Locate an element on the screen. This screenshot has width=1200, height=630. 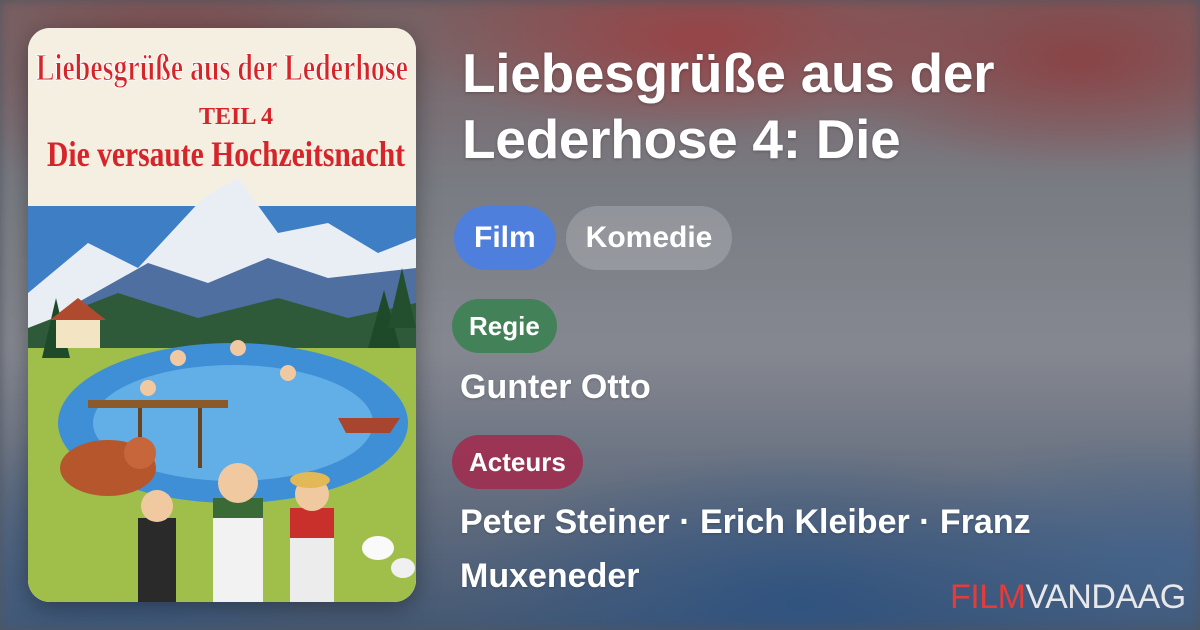
actors-label: Acteurs is located at coordinates (517, 462).